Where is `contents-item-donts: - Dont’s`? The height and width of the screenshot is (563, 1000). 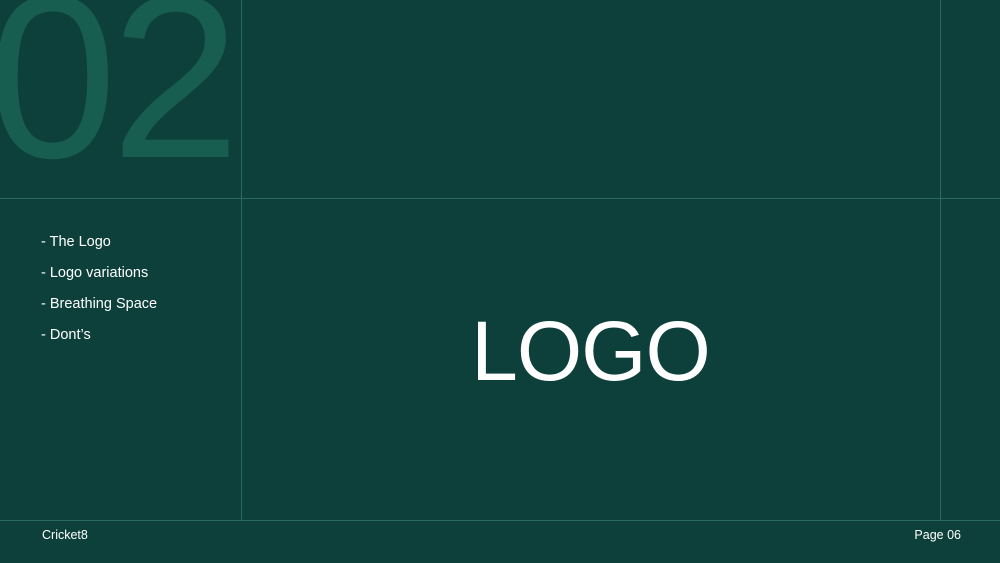 contents-item-donts: - Dont’s is located at coordinates (66, 335).